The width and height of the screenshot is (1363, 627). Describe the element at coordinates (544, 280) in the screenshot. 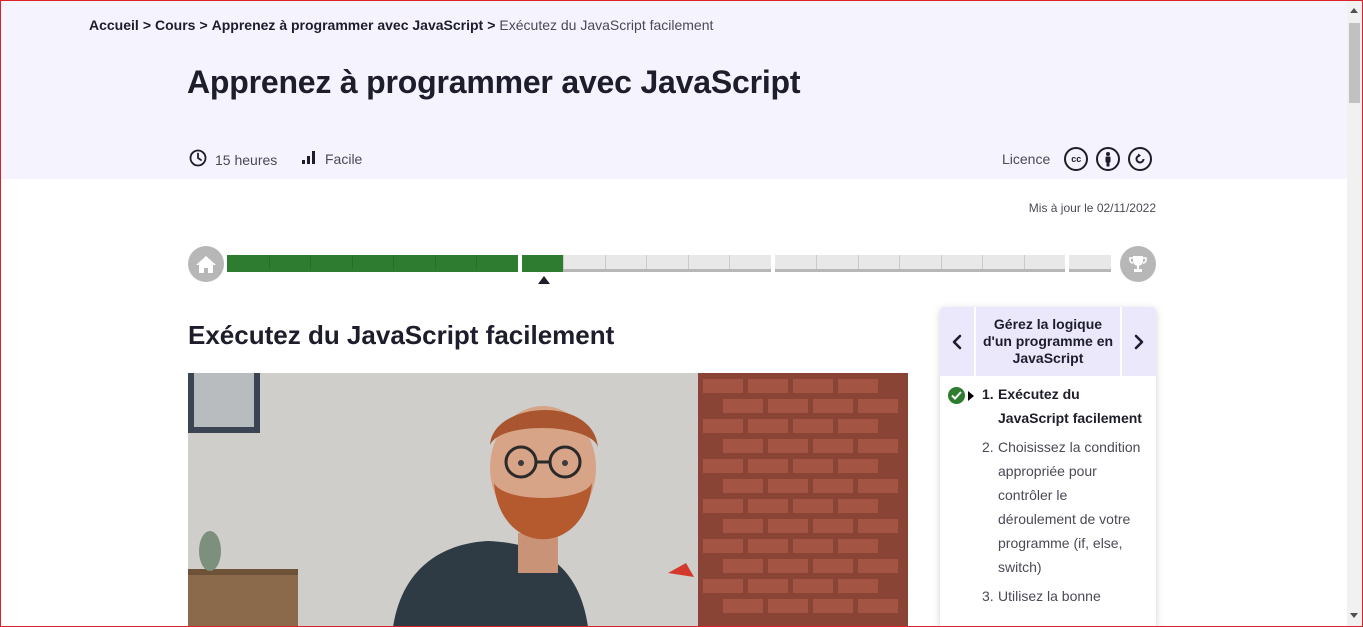

I see `current-chapter-marker` at that location.